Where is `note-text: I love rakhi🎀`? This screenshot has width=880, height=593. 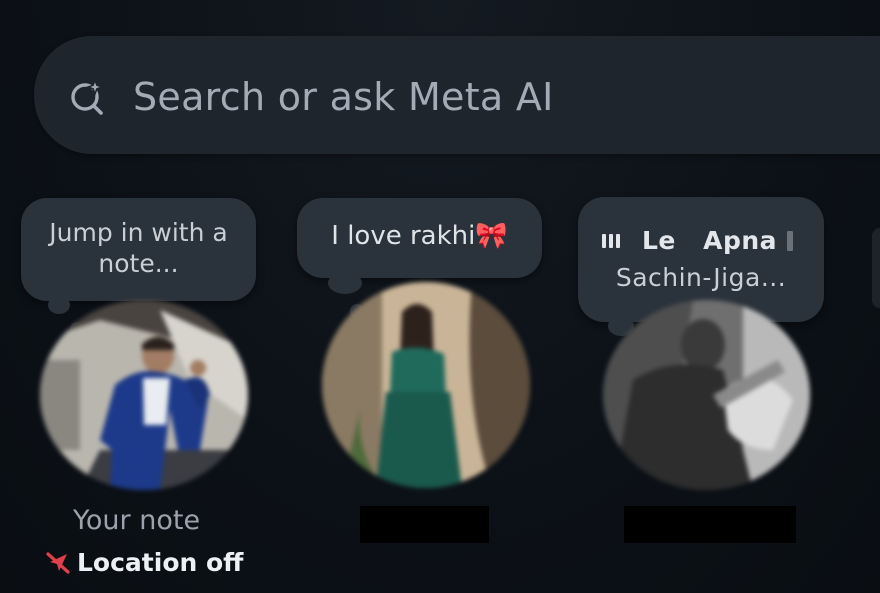
note-text: I love rakhi🎀 is located at coordinates (419, 236).